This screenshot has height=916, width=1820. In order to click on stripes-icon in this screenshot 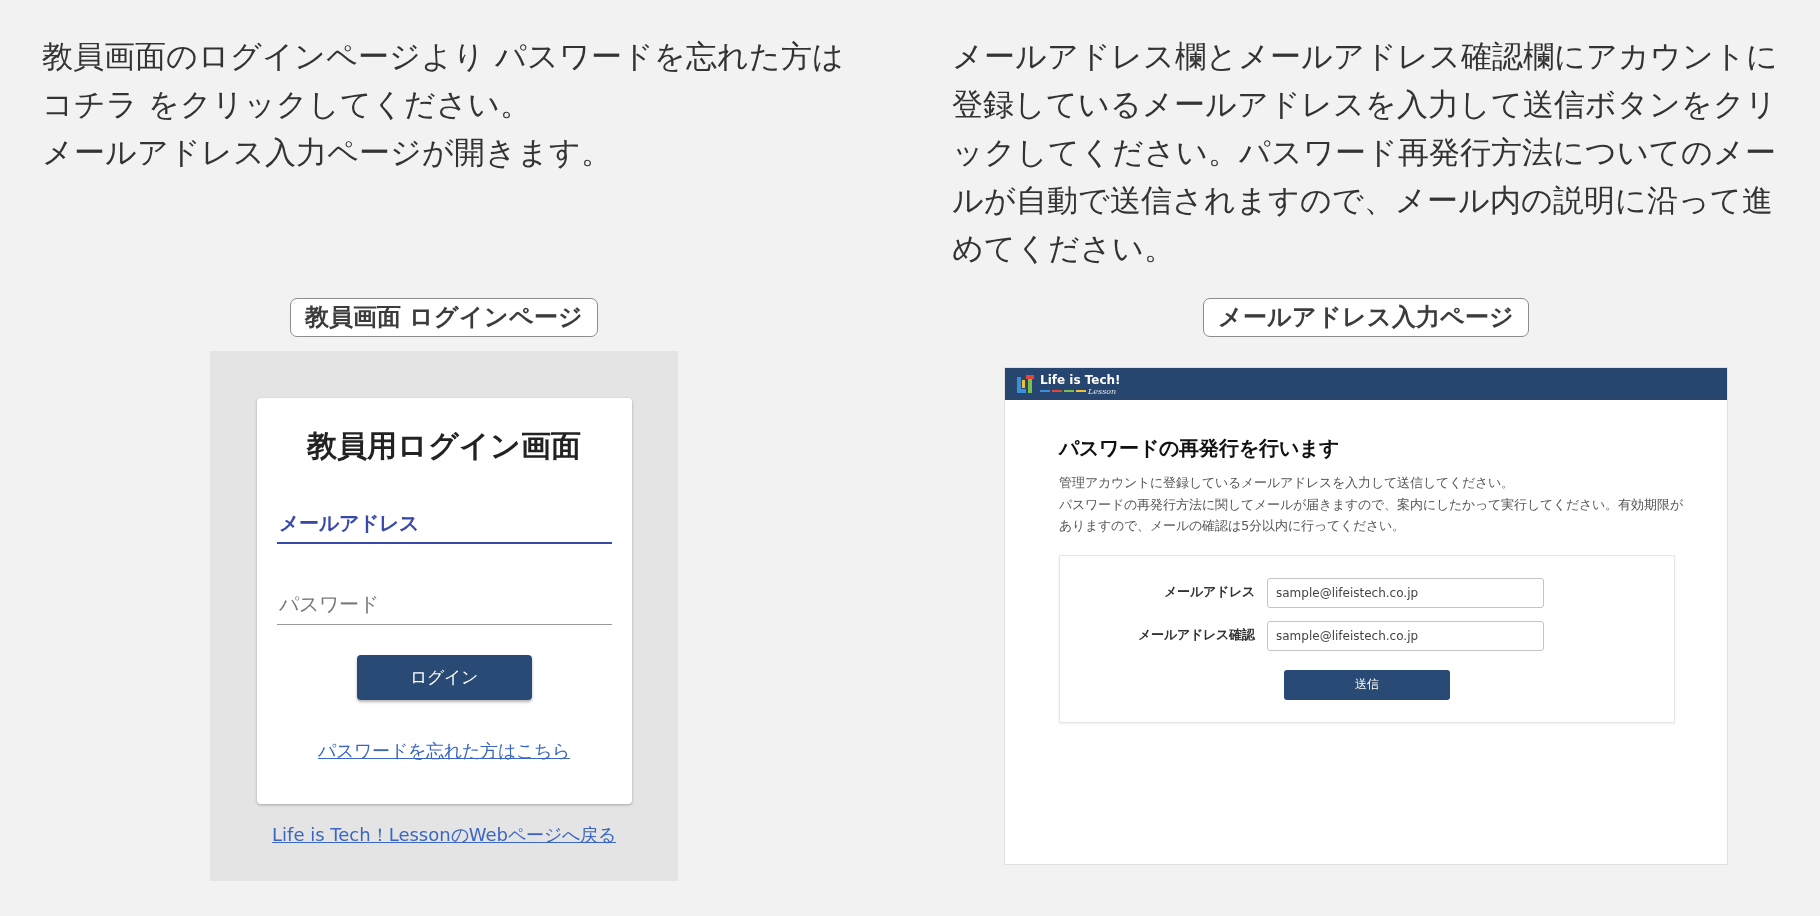, I will do `click(1063, 391)`.